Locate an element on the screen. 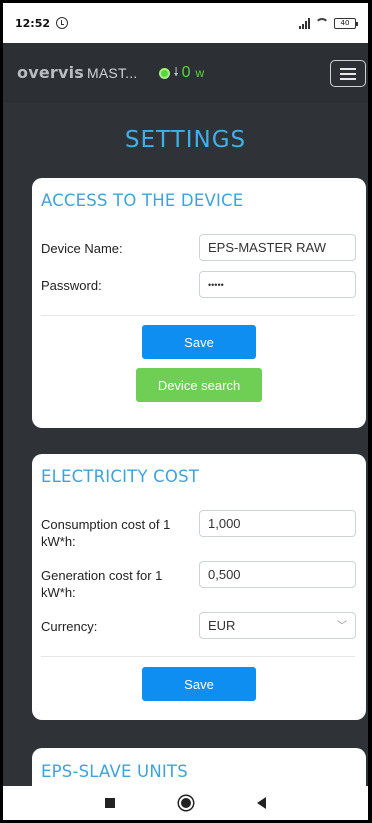 The width and height of the screenshot is (372, 823). home-circle-icon is located at coordinates (186, 803).